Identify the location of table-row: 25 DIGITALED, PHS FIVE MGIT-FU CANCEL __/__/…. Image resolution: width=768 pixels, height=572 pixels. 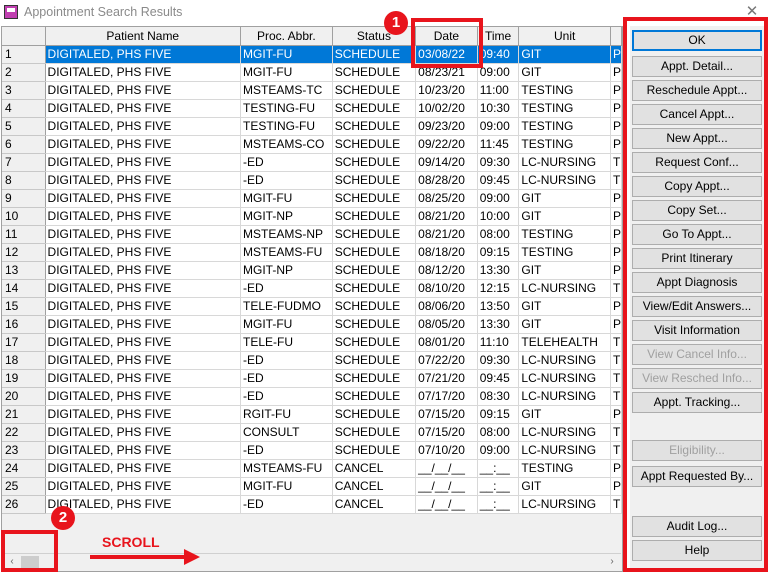
(312, 486).